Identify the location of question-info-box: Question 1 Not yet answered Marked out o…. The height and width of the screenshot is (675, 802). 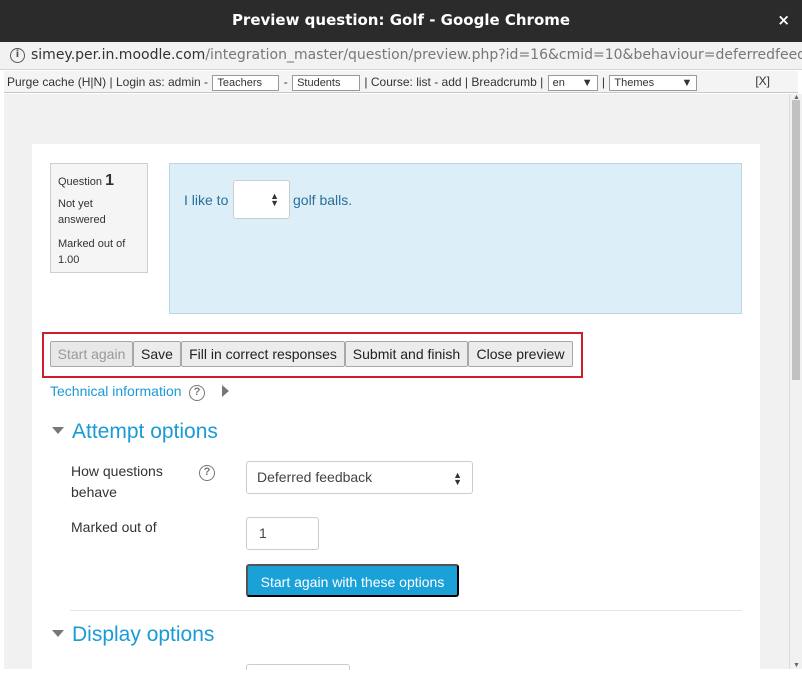
(99, 218).